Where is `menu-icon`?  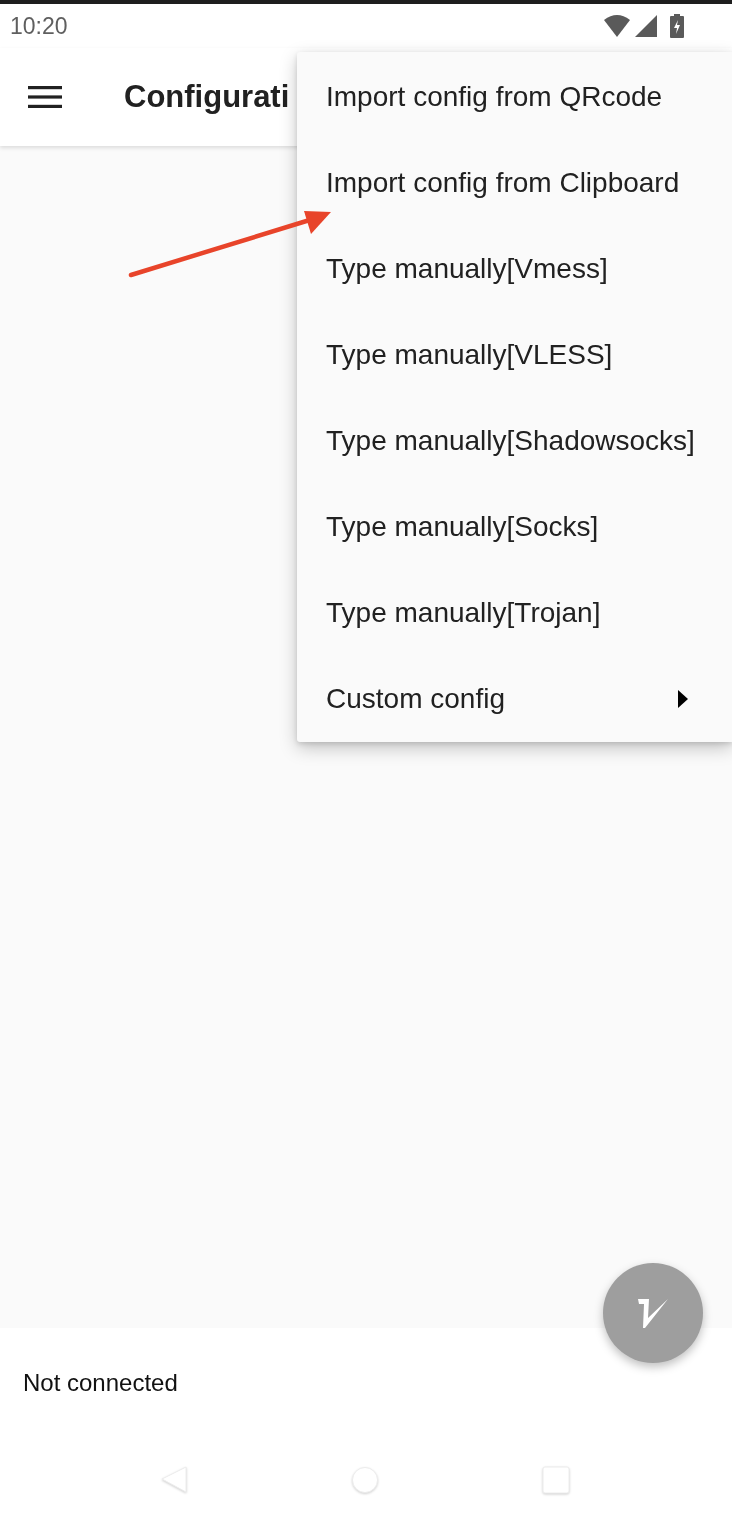 menu-icon is located at coordinates (45, 97).